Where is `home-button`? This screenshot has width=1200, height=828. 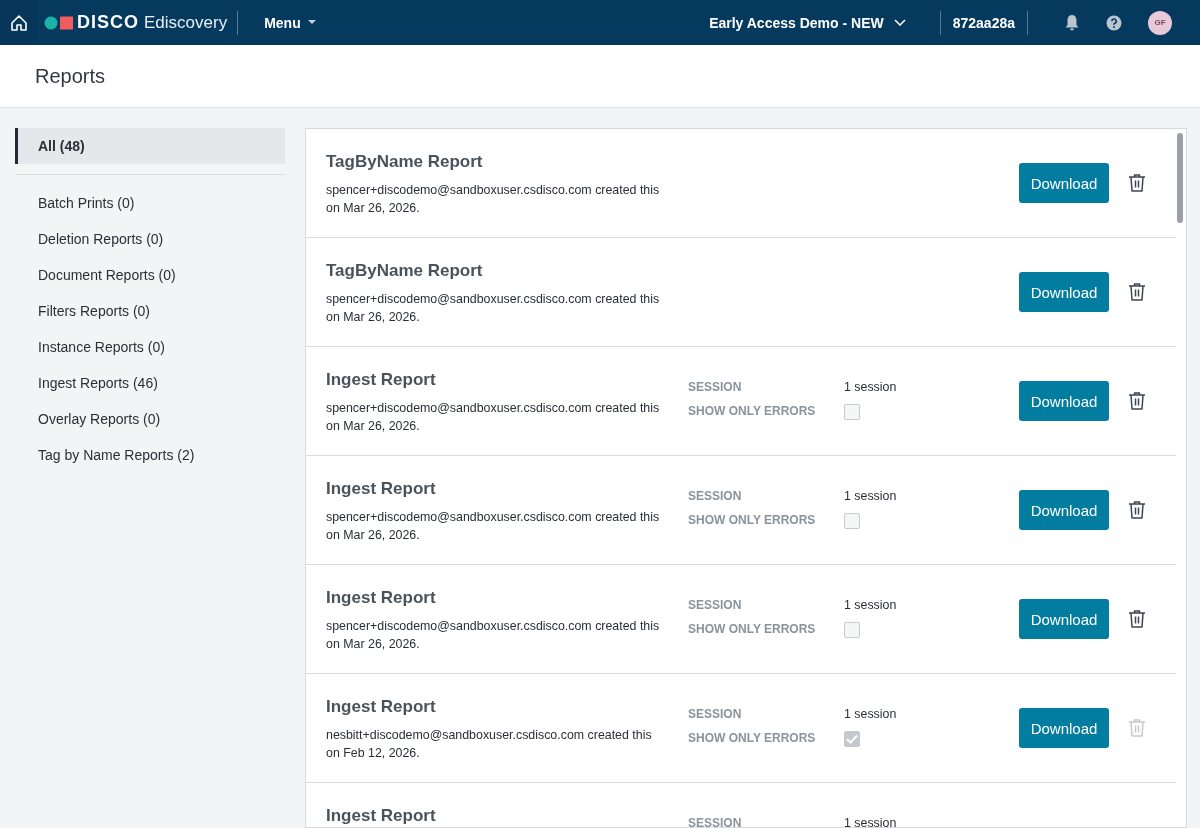 home-button is located at coordinates (19, 22).